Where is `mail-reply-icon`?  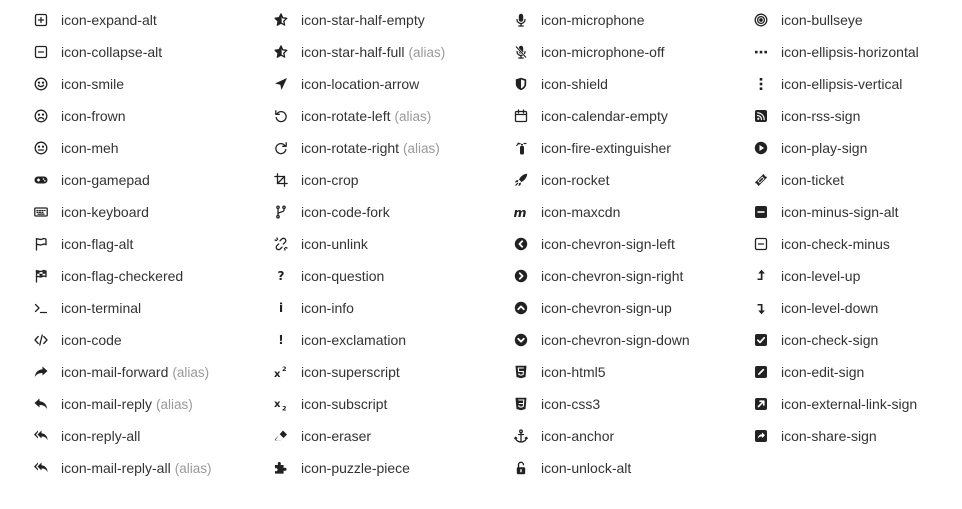 mail-reply-icon is located at coordinates (41, 404).